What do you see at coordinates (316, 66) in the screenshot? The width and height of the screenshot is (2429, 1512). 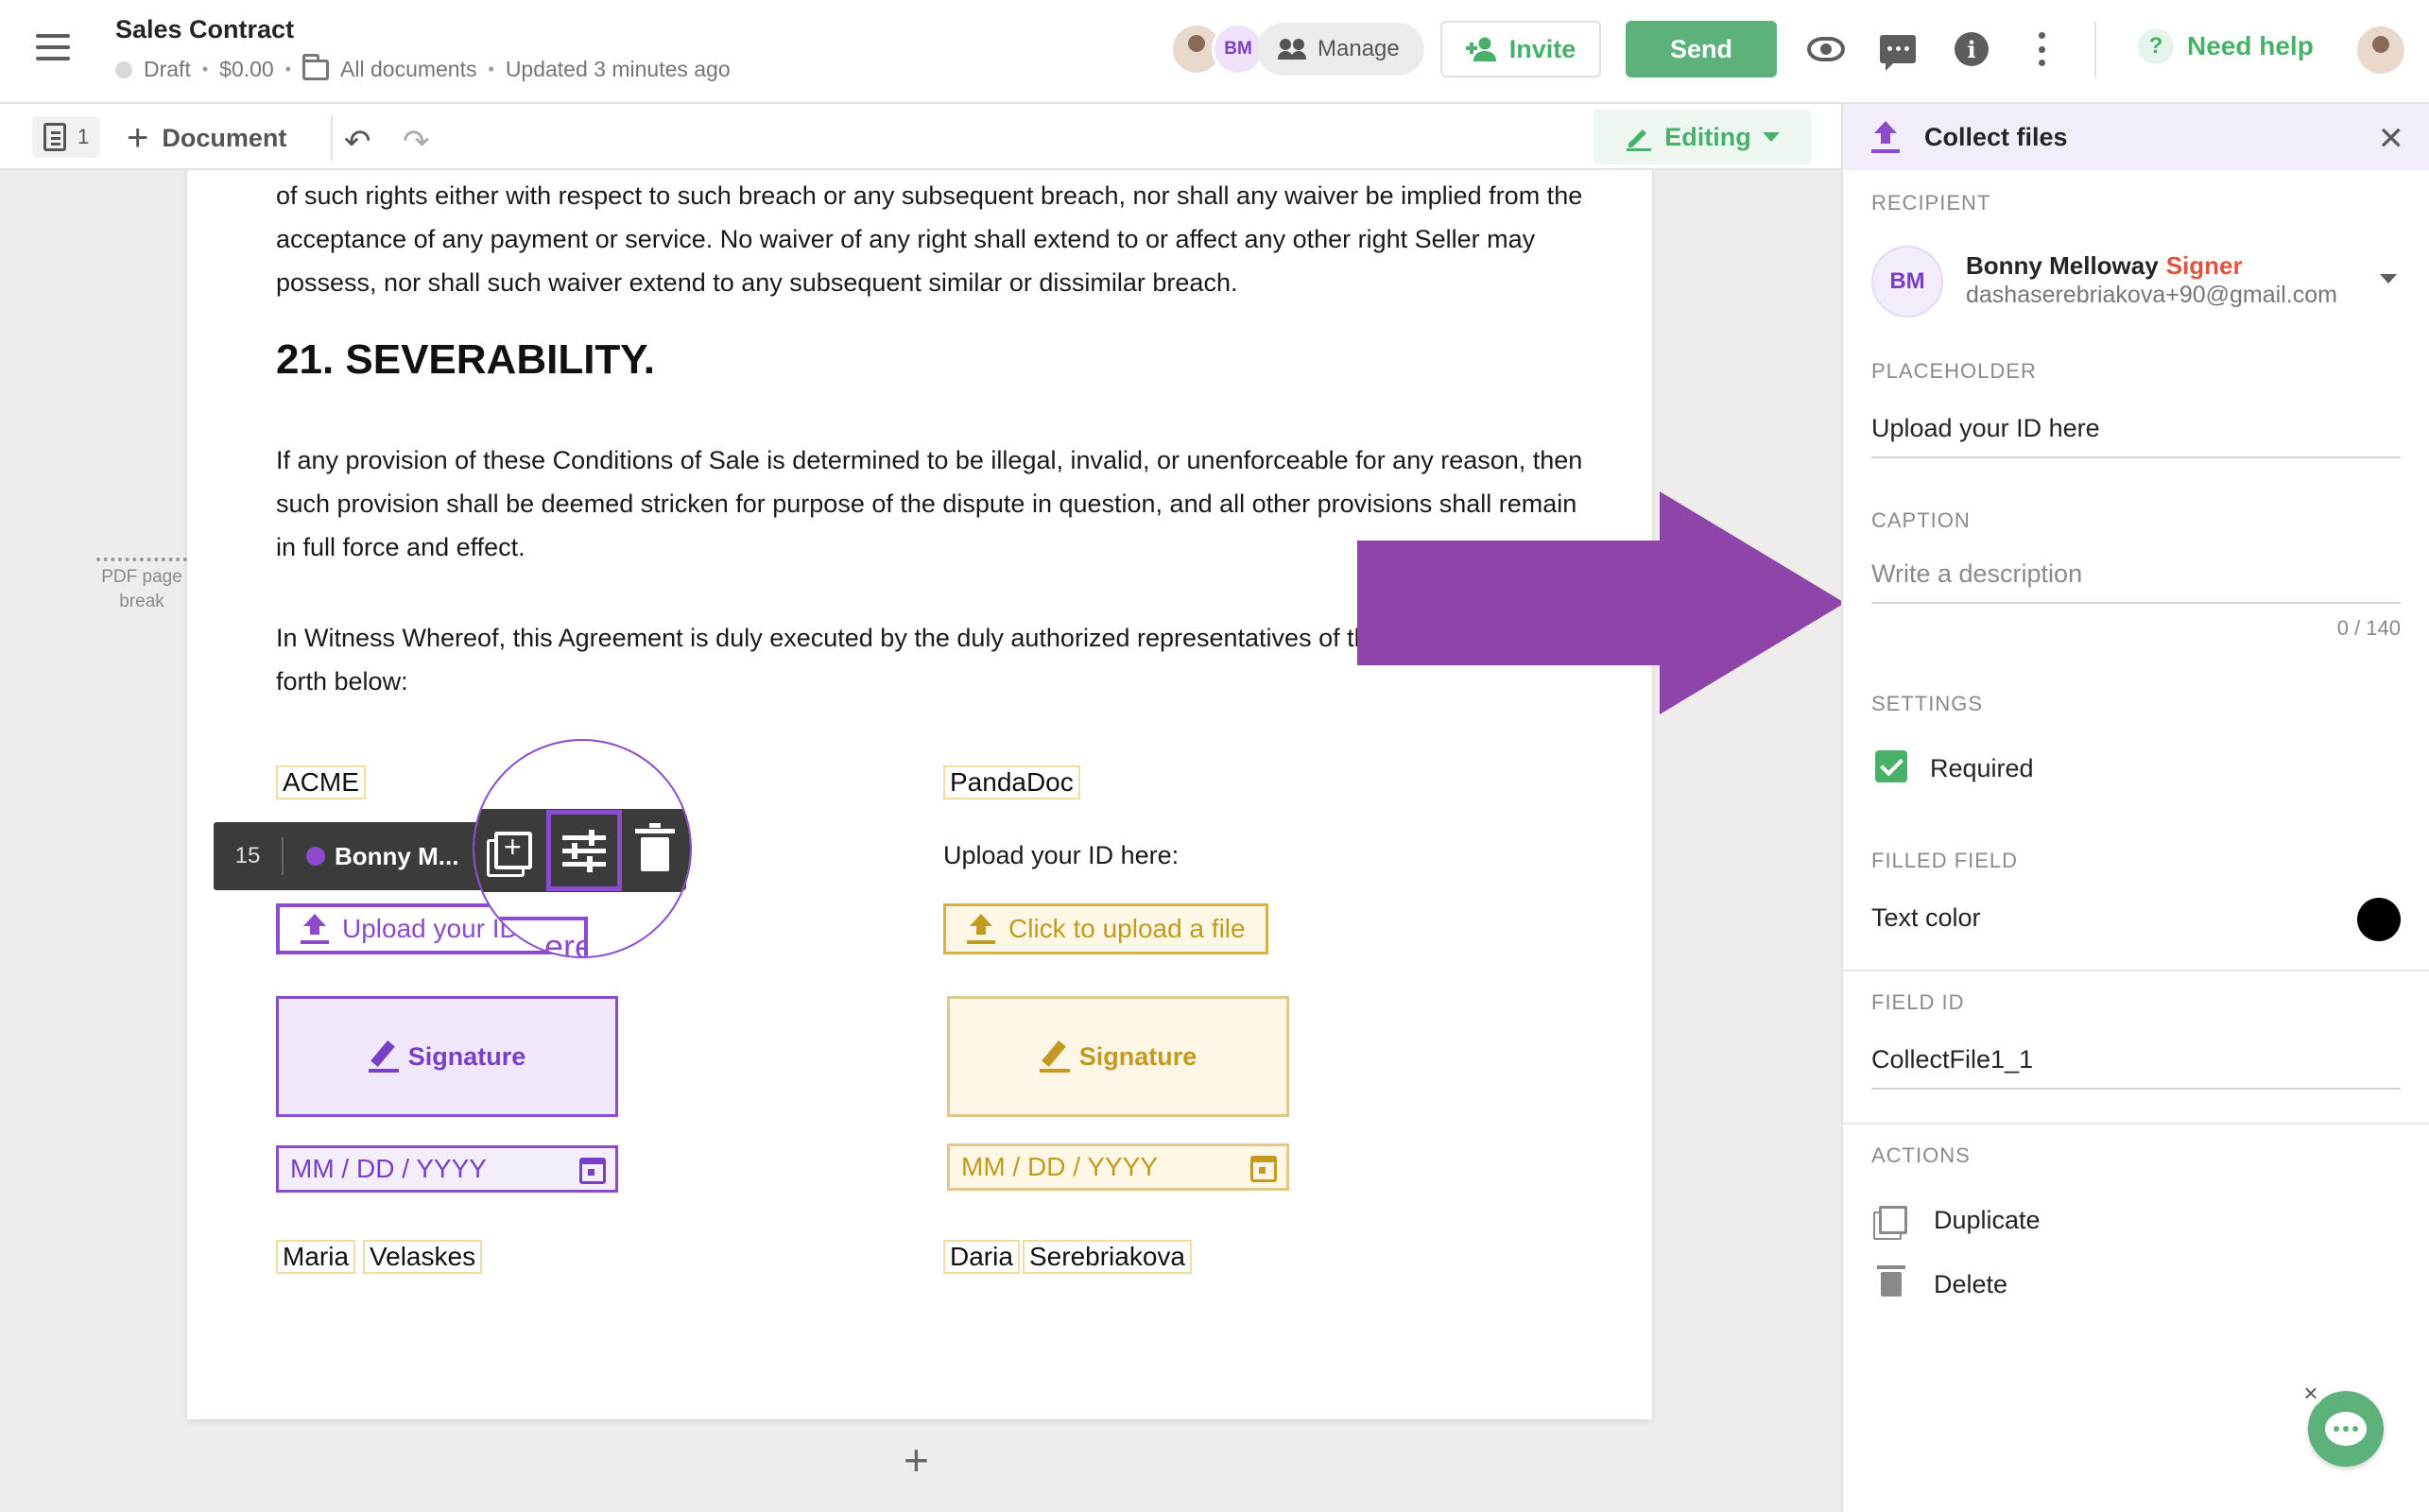 I see `folder-icon` at bounding box center [316, 66].